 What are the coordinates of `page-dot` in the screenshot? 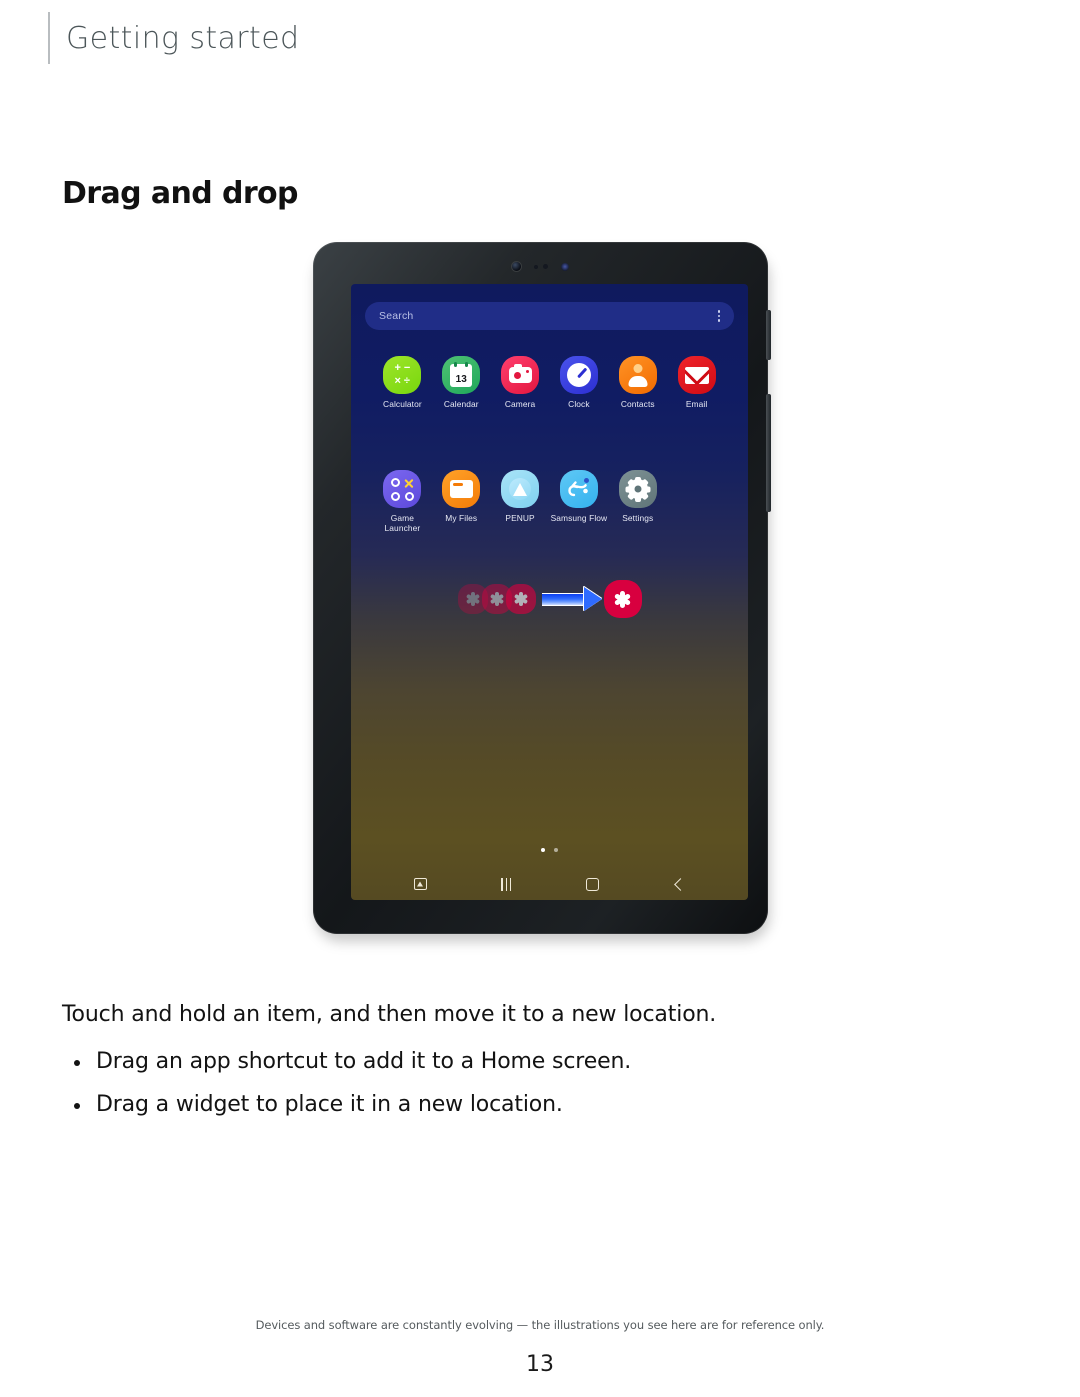 It's located at (556, 850).